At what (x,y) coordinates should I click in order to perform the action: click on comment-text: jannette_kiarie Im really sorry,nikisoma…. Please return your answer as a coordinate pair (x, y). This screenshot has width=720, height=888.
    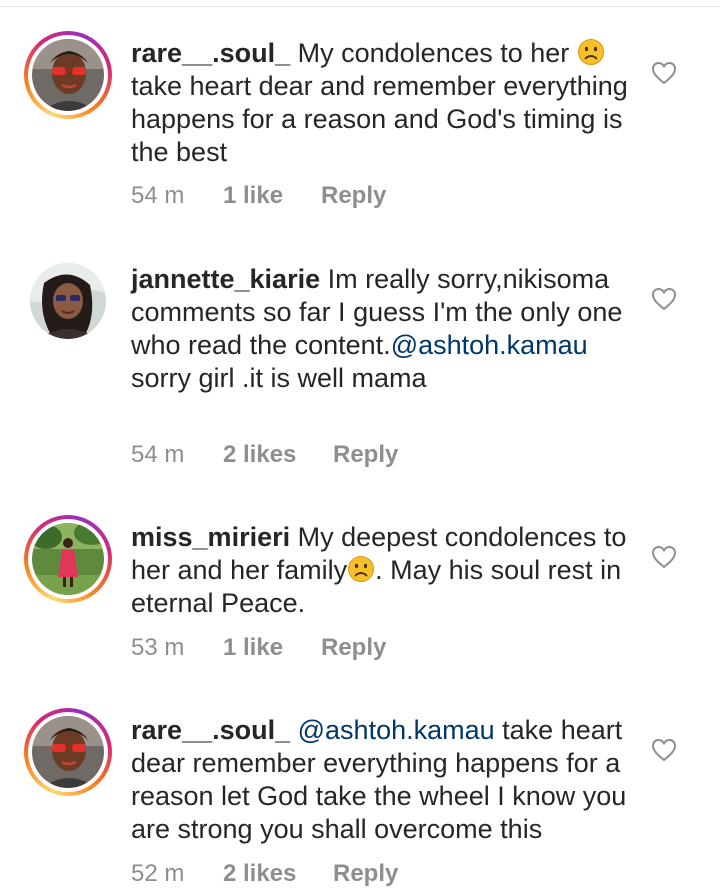
    Looking at the image, I should click on (381, 329).